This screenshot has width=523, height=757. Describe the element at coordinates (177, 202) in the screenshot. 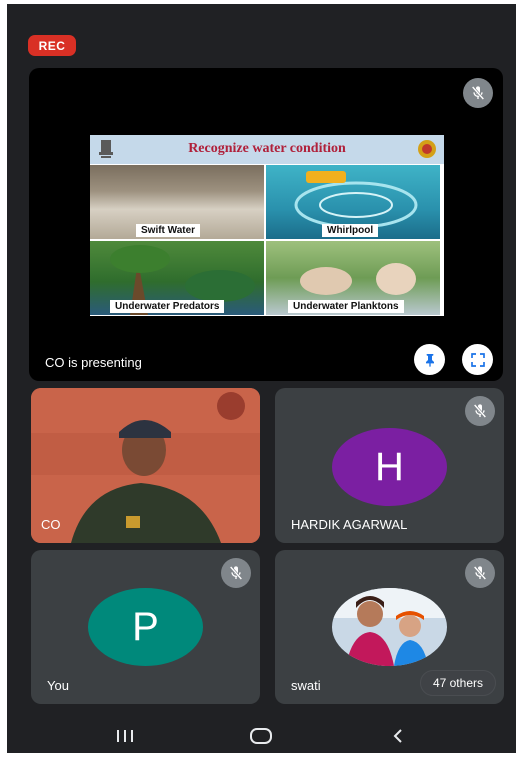

I see `slide-image-swift-water: Swift Water` at that location.